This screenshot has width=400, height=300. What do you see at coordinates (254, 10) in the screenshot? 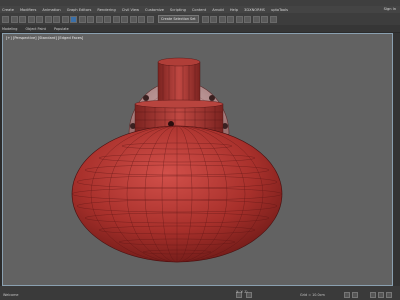
I see `menu-item-3dxnorms: 3DXNORMS` at bounding box center [254, 10].